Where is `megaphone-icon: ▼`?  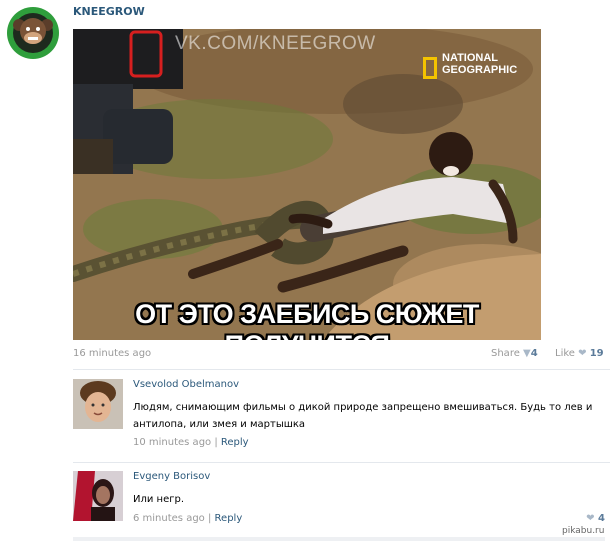 megaphone-icon: ▼ is located at coordinates (527, 353).